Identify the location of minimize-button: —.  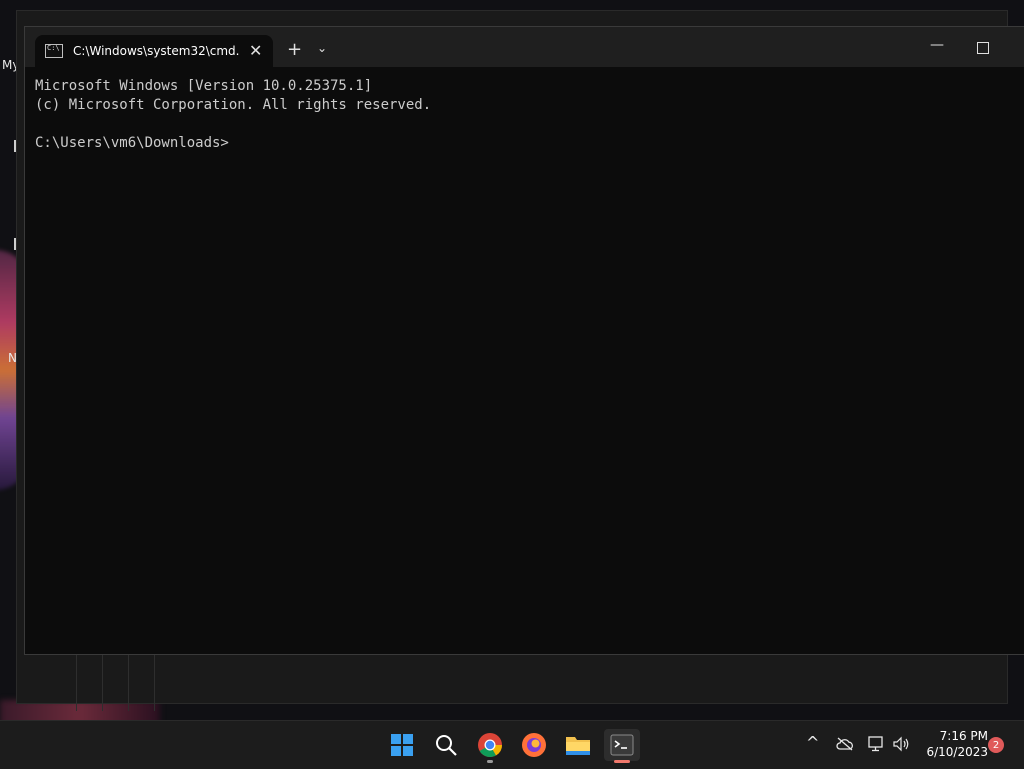
(937, 45).